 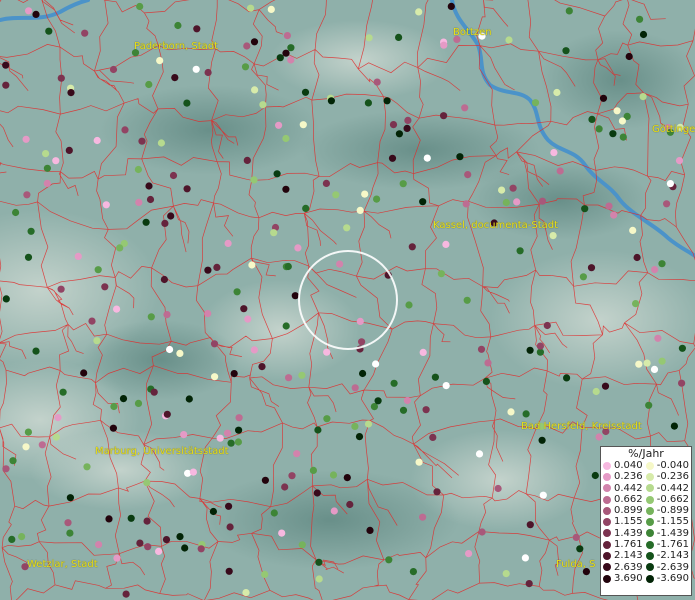 I want to click on legend-row: 3.690, so click(x=624, y=578).